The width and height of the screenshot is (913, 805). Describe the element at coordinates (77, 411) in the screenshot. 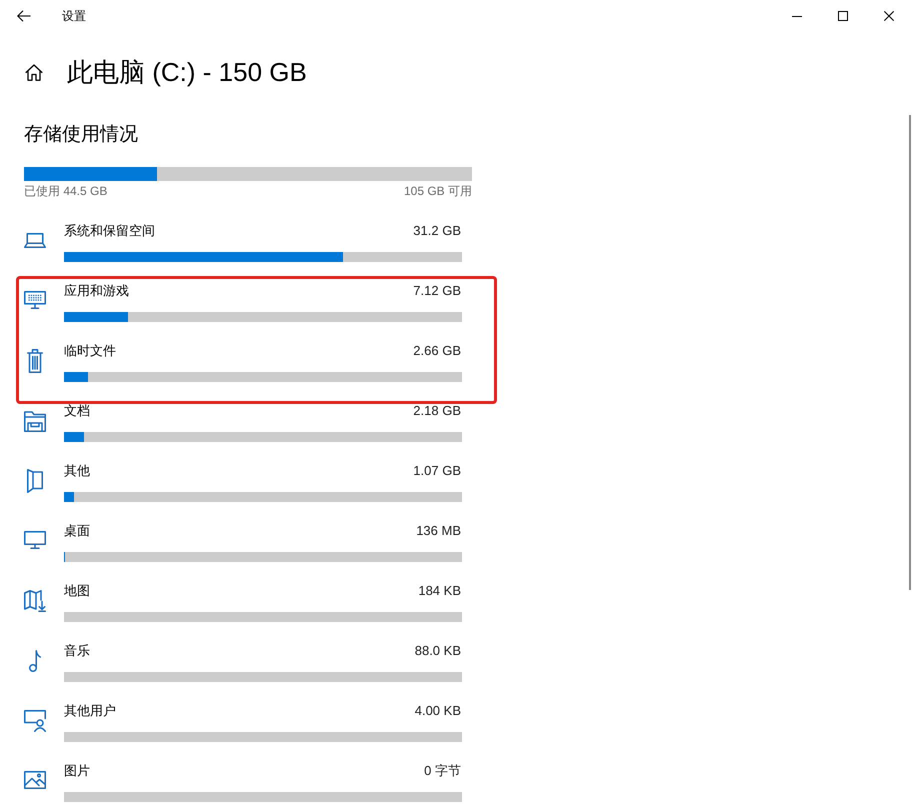

I see `category-label: 文档` at that location.